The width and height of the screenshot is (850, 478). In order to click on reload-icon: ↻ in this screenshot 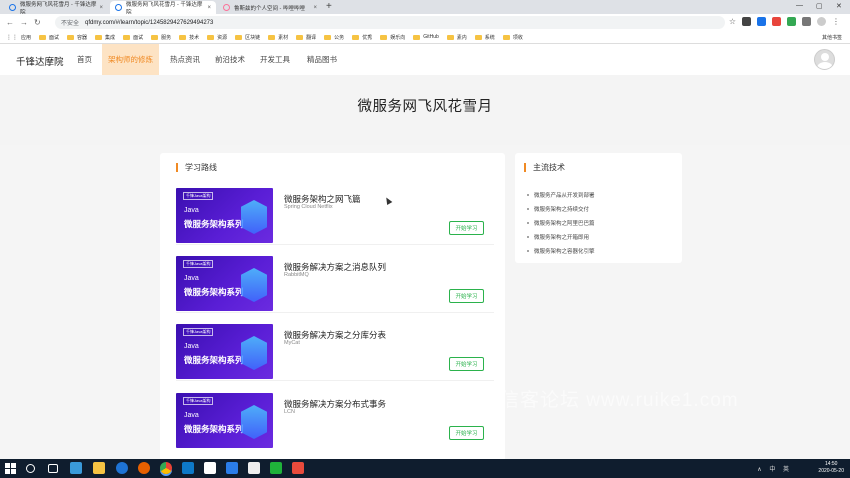, I will do `click(37, 22)`.